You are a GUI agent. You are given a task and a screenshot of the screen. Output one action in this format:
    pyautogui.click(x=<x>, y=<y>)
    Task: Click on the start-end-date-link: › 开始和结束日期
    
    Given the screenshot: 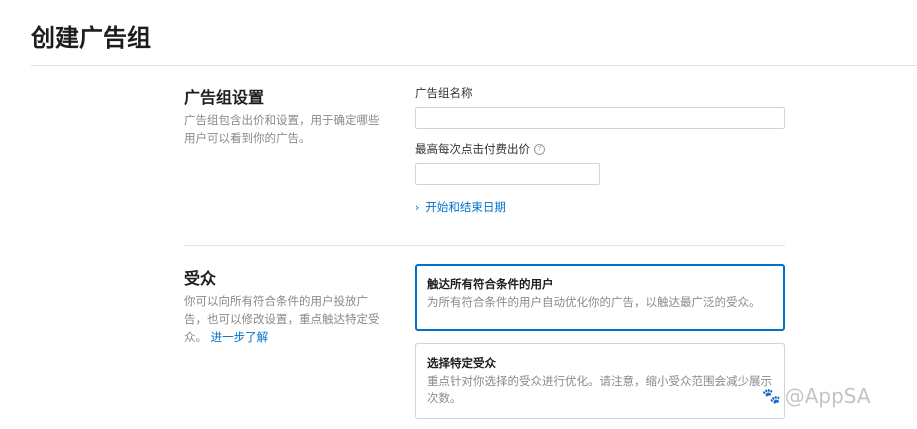 What is the action you would take?
    pyautogui.click(x=460, y=207)
    